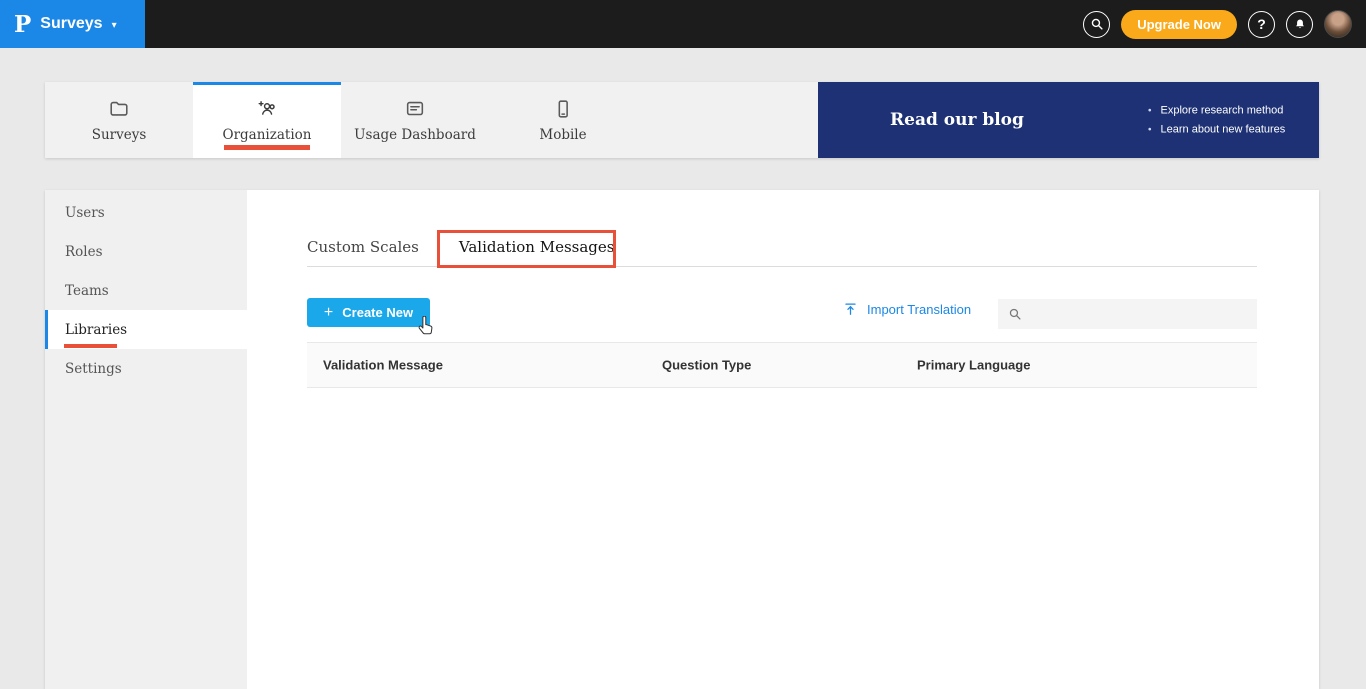 This screenshot has height=689, width=1366. What do you see at coordinates (563, 108) in the screenshot?
I see `mobile-icon` at bounding box center [563, 108].